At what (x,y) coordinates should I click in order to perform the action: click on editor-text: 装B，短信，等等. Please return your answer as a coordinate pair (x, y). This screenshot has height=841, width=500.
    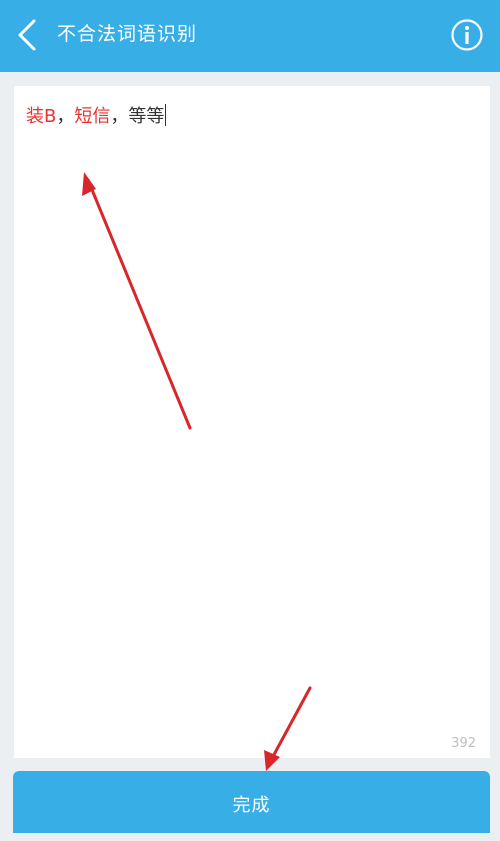
    Looking at the image, I should click on (96, 117).